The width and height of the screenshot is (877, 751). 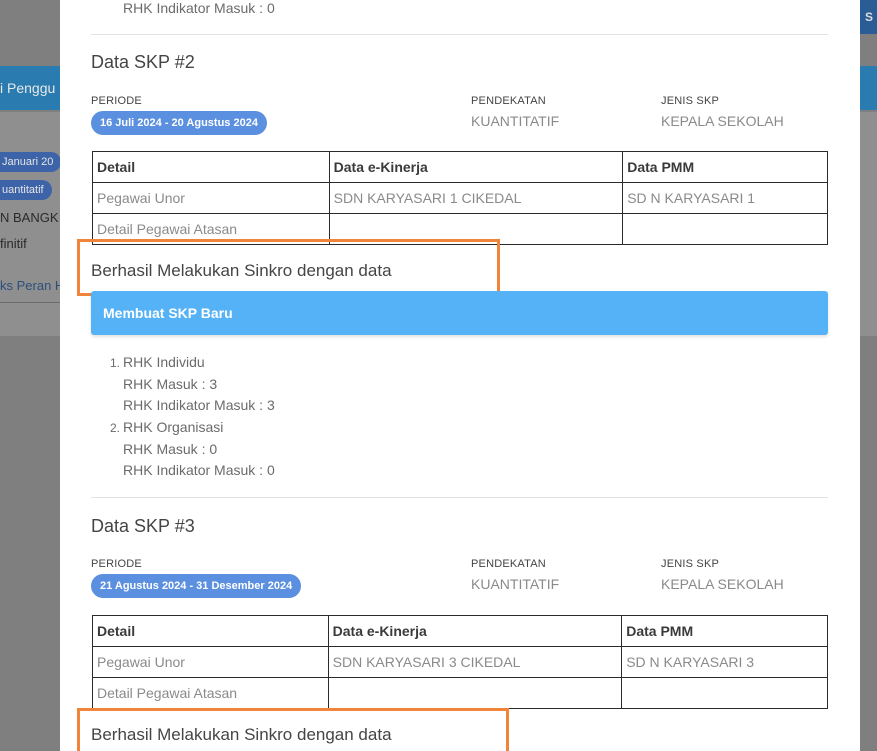 I want to click on rhk-indikator-masuk: RHK Indikator Masuk : 3, so click(x=199, y=405).